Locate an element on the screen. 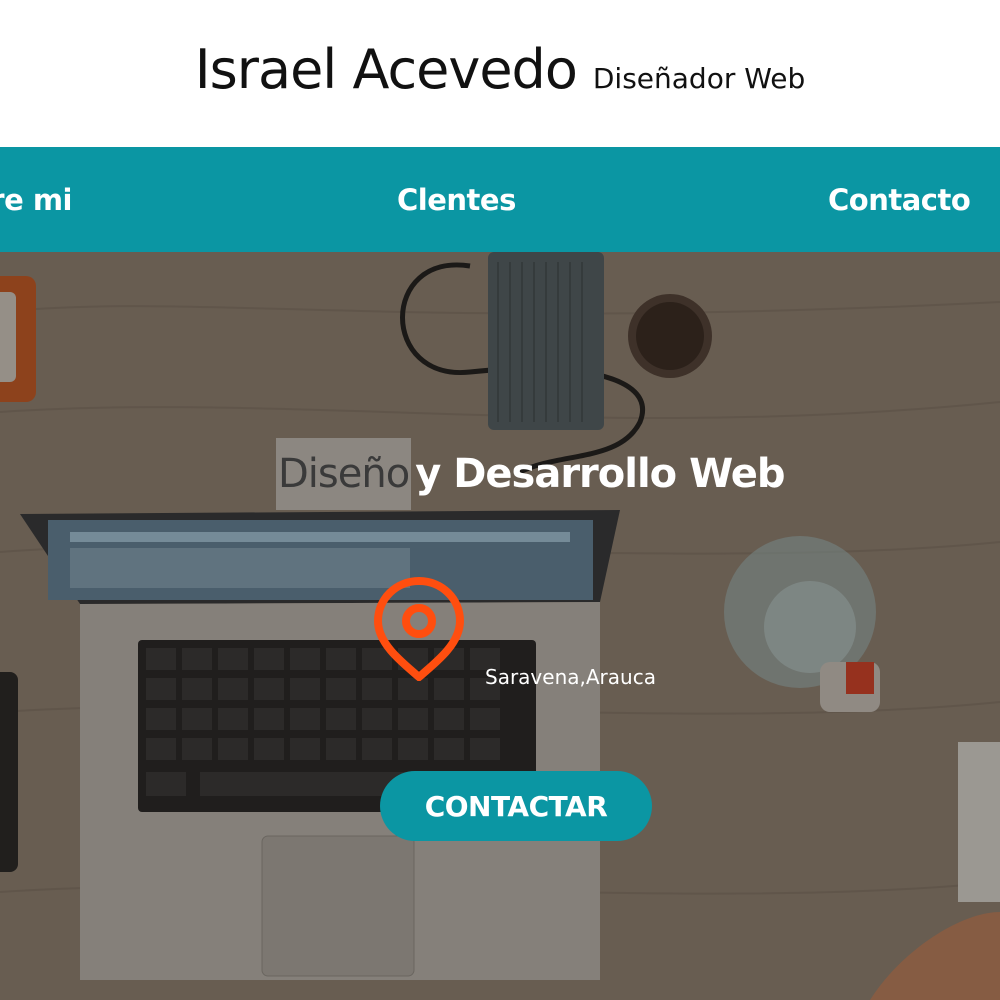 The width and height of the screenshot is (1000, 1000). hero-title-highlight: Diseño is located at coordinates (344, 474).